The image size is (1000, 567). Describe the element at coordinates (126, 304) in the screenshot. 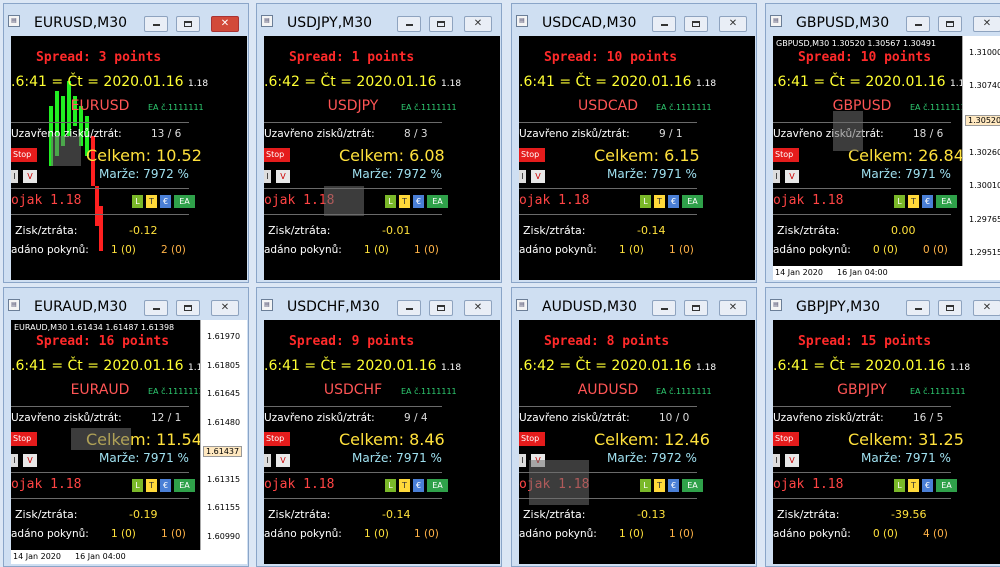

I see `window-titlebar: ▤ EURAUD,M30` at that location.